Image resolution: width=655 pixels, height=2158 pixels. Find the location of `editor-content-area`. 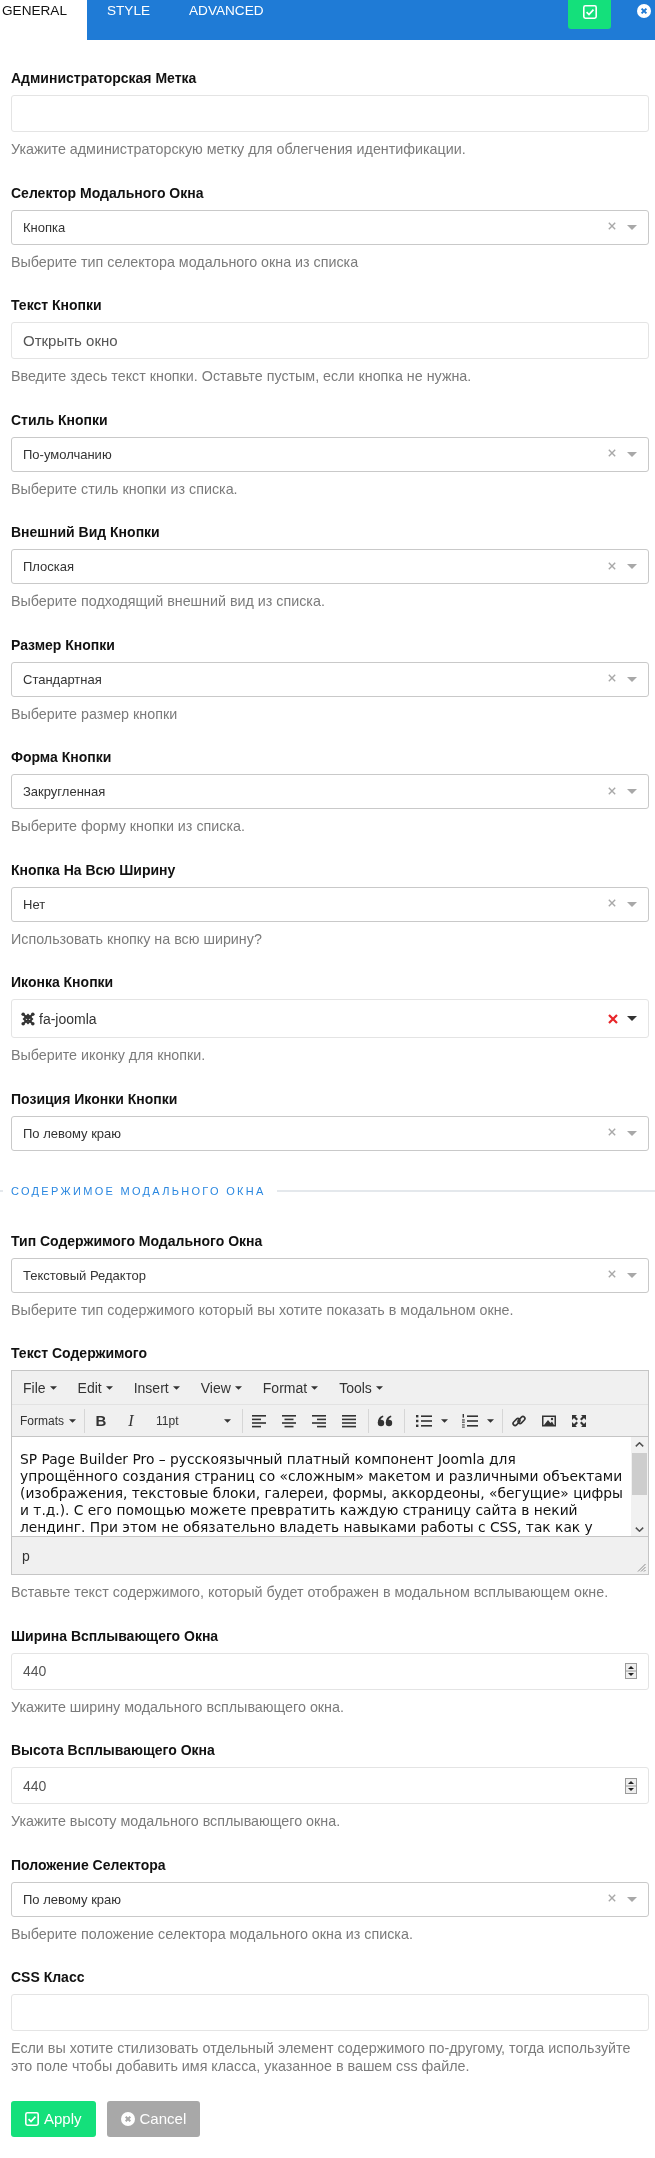

editor-content-area is located at coordinates (330, 1487).